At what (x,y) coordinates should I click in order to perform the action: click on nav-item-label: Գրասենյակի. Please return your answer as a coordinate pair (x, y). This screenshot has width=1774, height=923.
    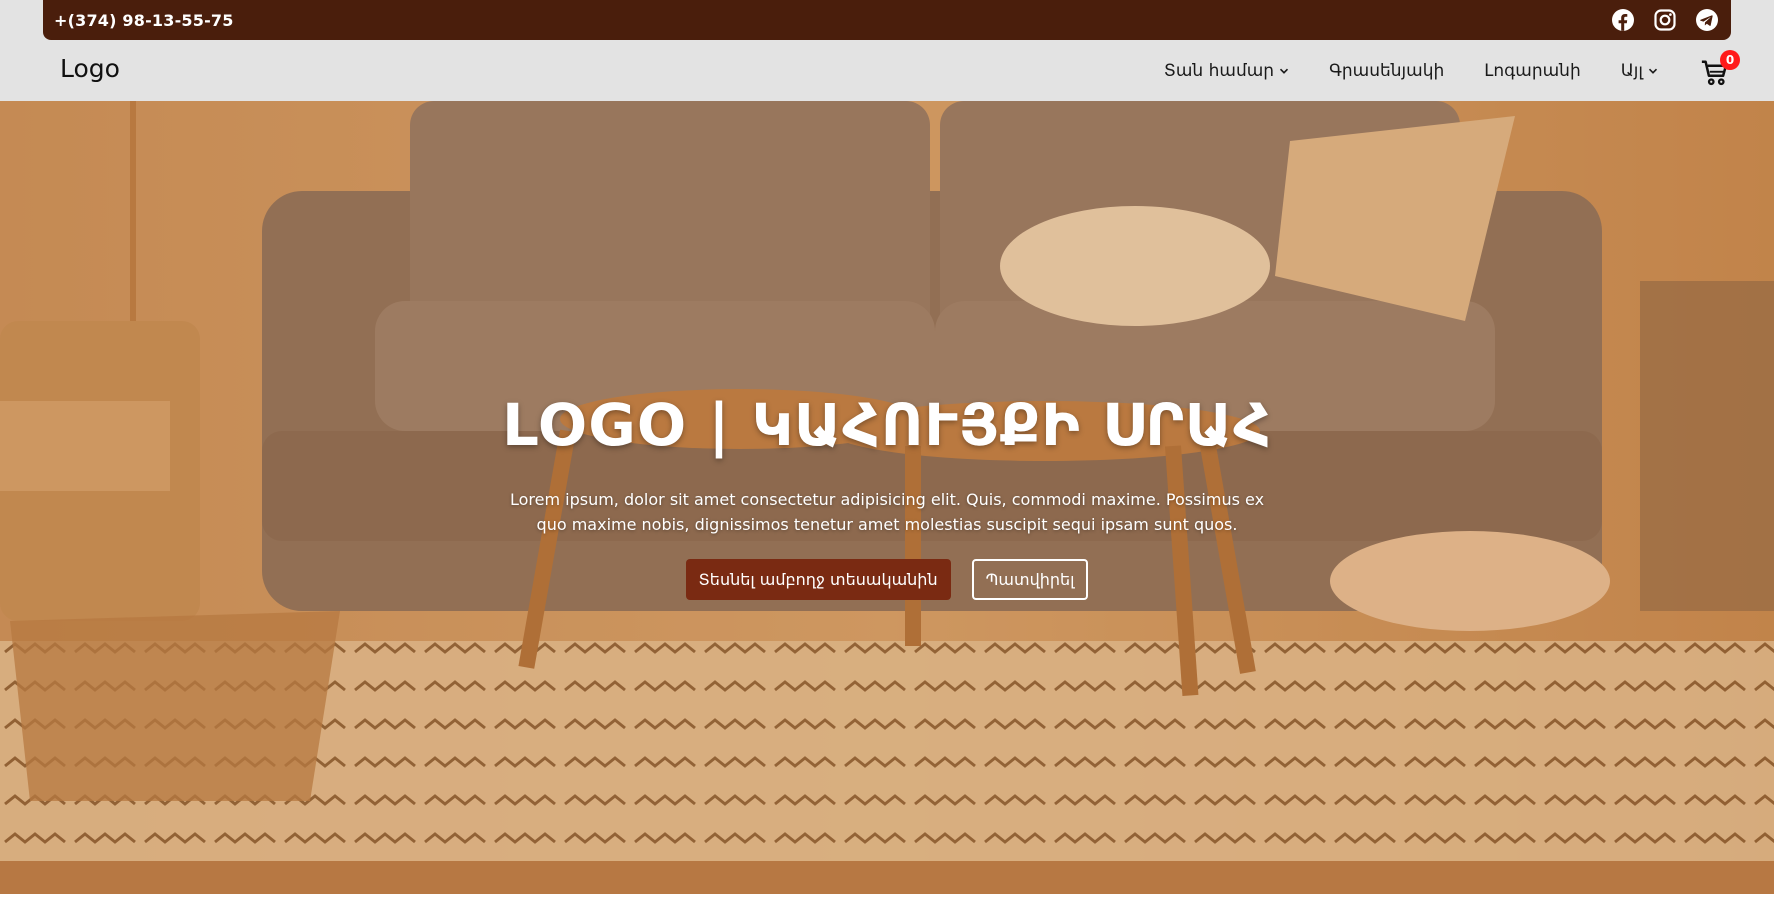
    Looking at the image, I should click on (1387, 70).